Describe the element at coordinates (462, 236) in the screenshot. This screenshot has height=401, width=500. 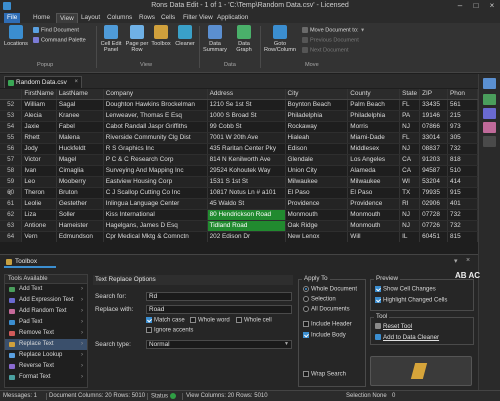
I see `table-cell: 815` at that location.